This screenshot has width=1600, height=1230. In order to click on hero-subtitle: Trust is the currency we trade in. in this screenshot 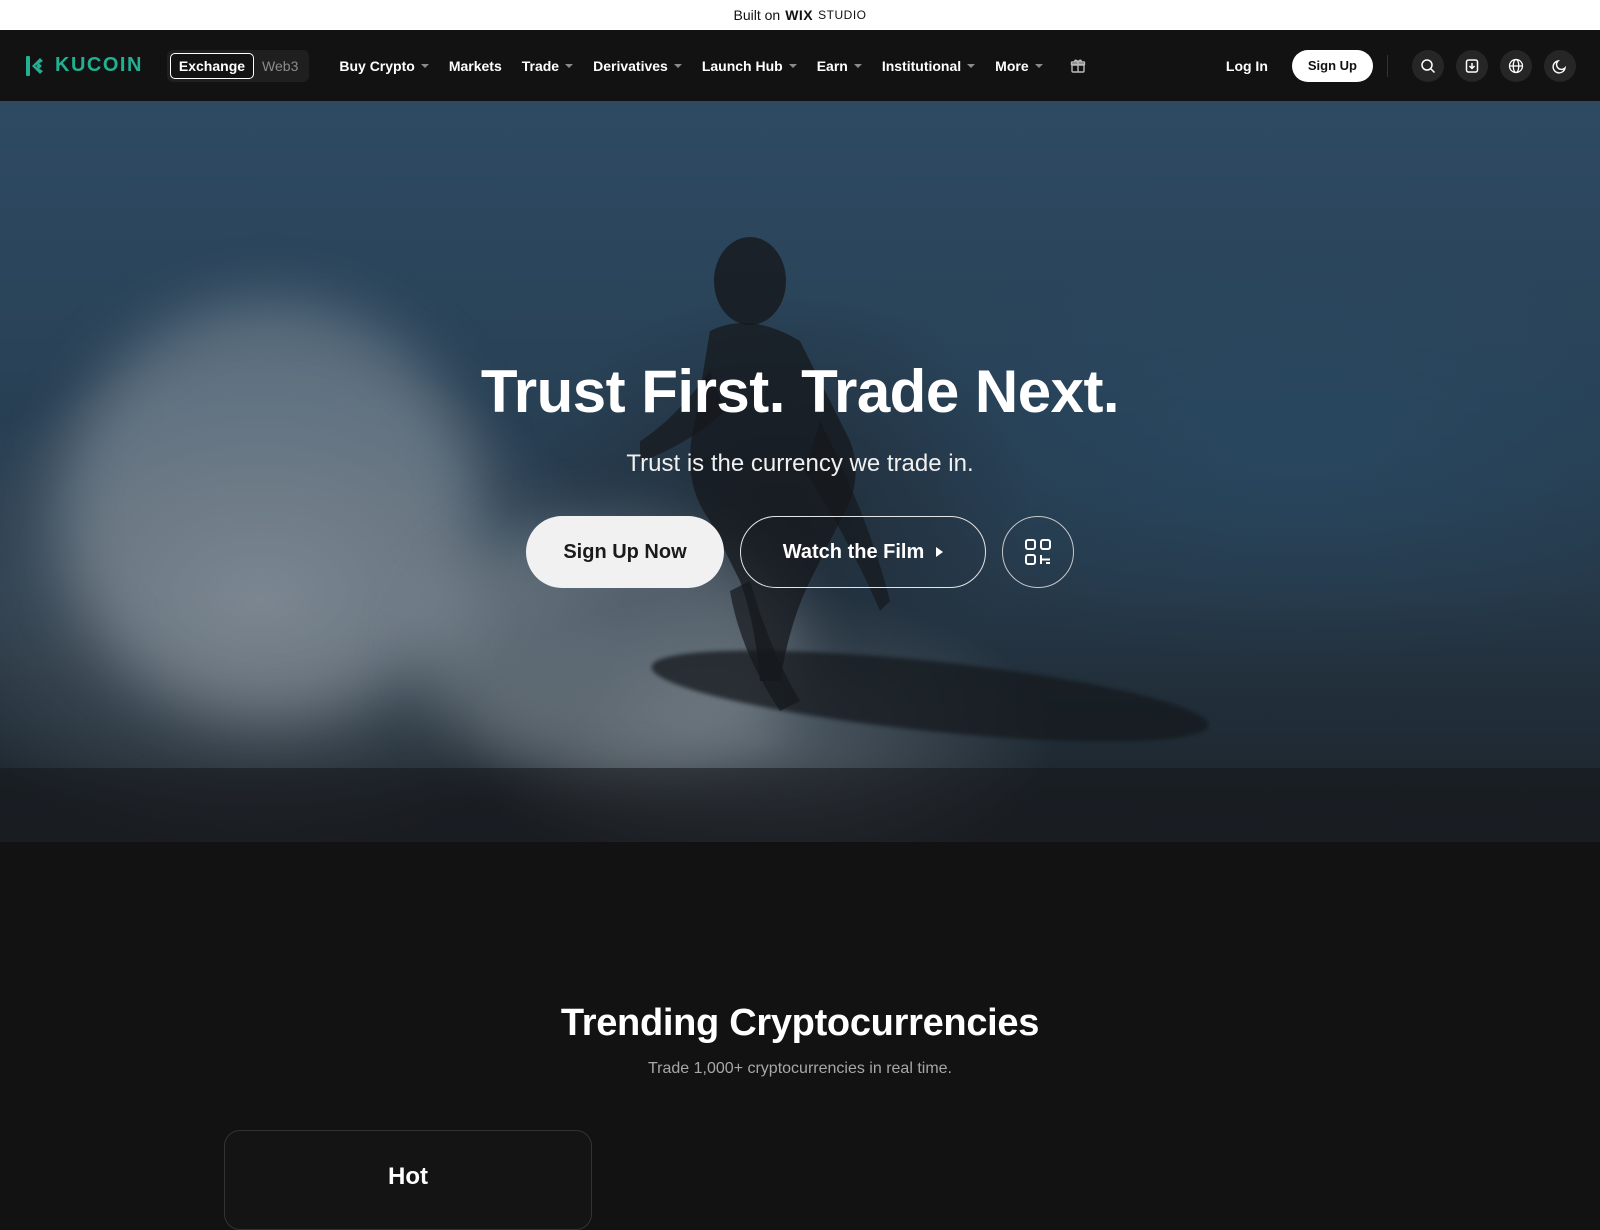, I will do `click(800, 463)`.